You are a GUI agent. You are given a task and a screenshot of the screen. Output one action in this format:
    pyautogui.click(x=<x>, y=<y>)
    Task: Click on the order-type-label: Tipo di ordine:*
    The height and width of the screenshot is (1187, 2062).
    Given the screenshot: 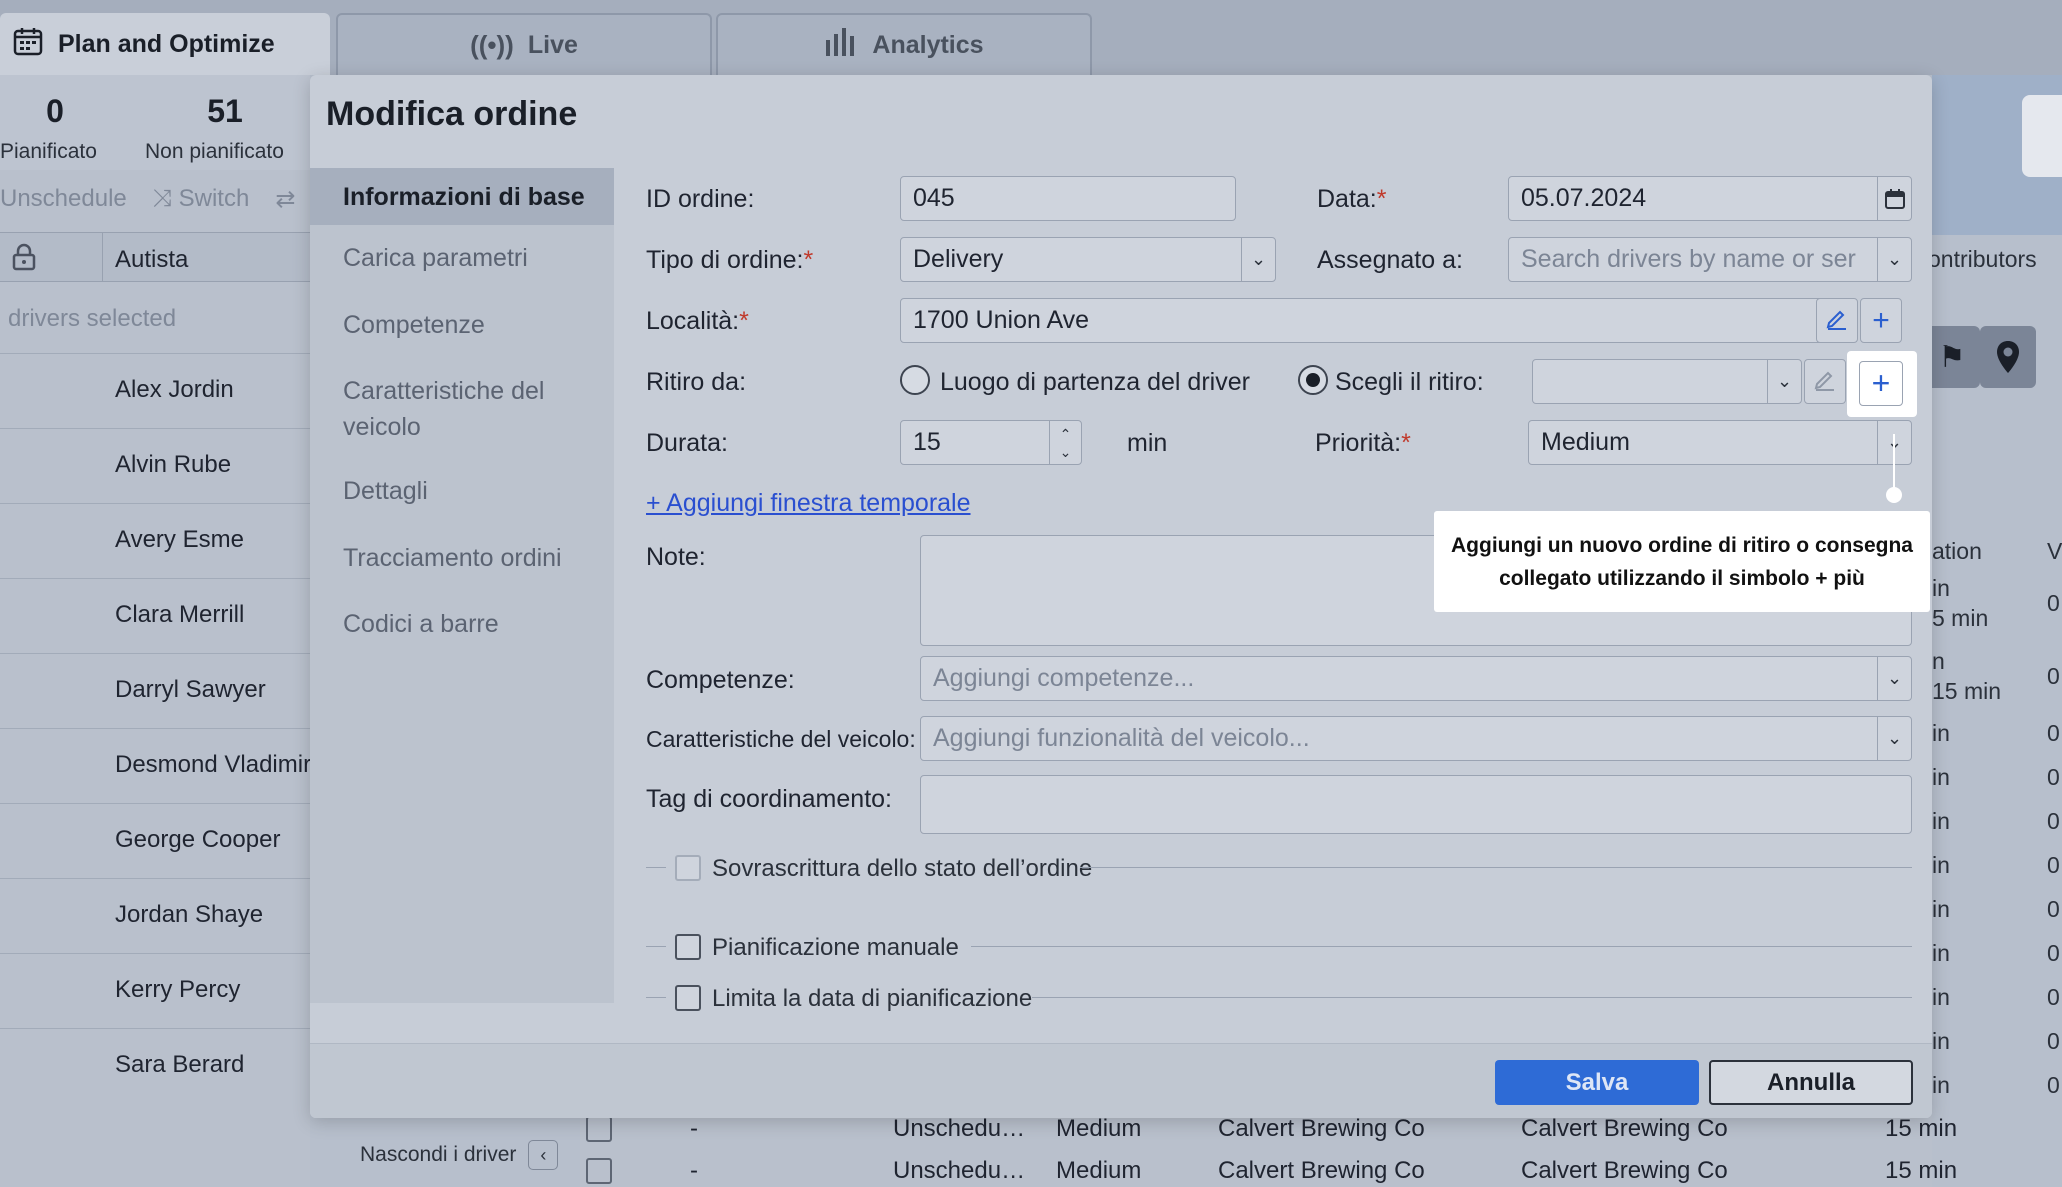 What is the action you would take?
    pyautogui.click(x=729, y=260)
    